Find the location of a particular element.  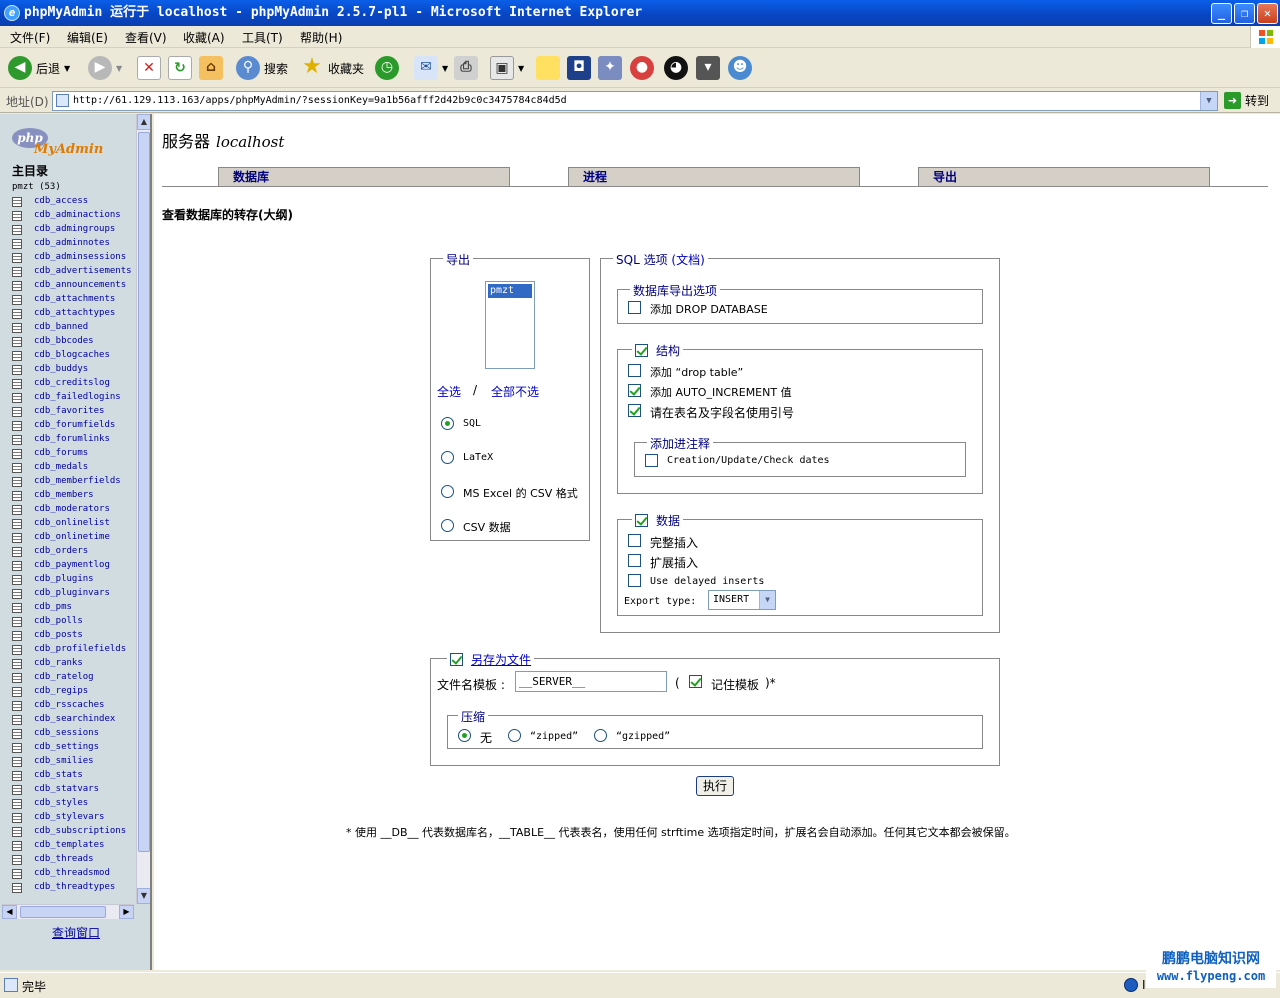

table-row: cdb_polls is located at coordinates (74, 623).